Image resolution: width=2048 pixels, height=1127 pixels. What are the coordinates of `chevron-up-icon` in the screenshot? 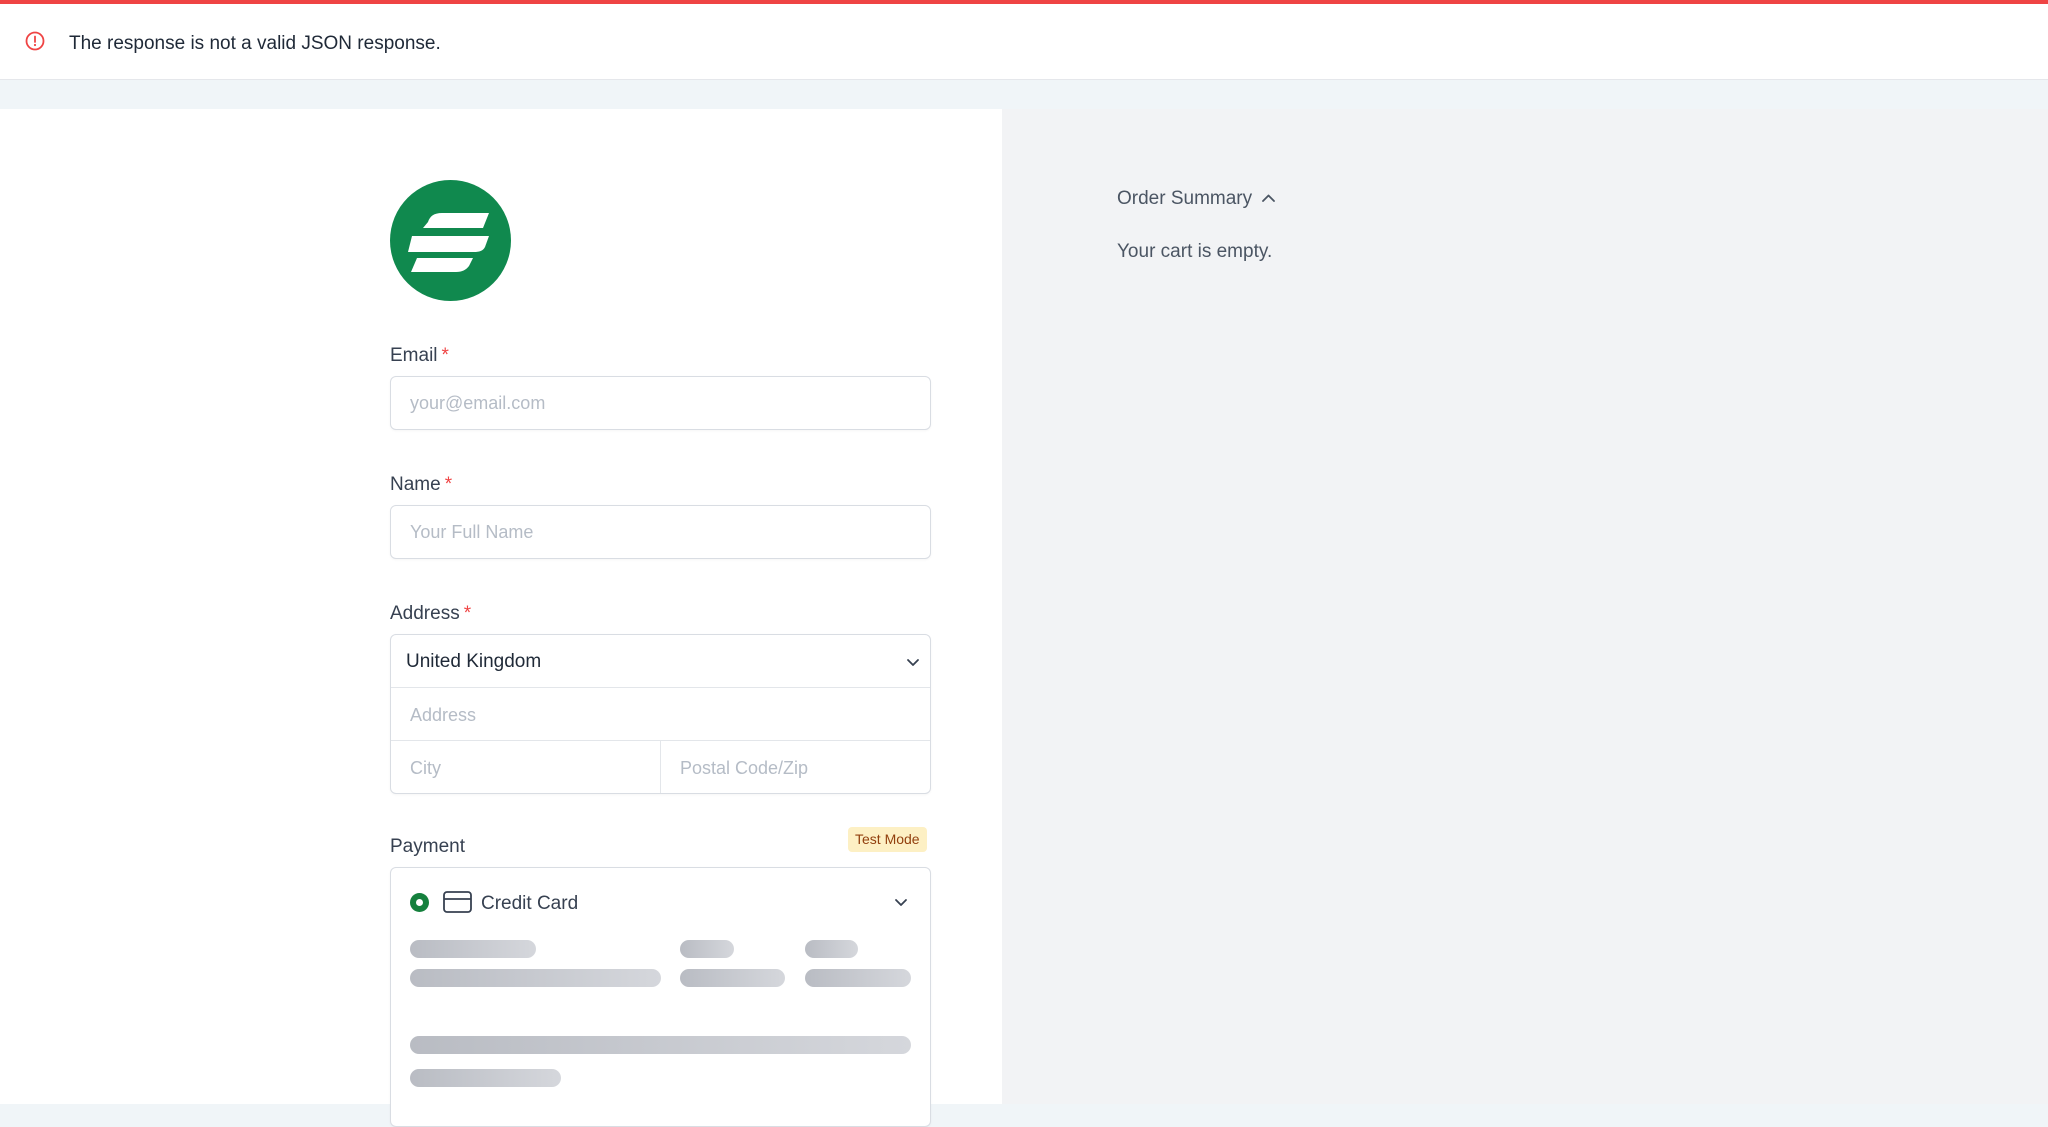 It's located at (1268, 198).